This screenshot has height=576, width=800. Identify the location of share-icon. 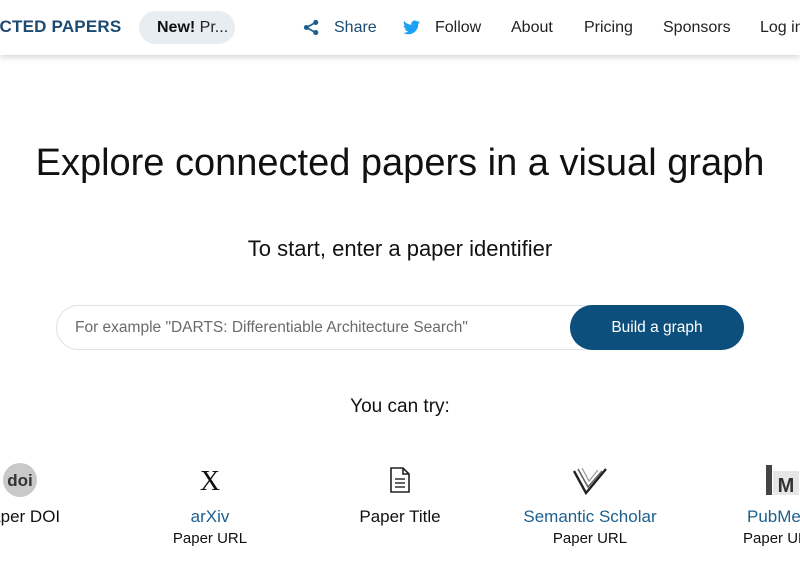
(311, 27).